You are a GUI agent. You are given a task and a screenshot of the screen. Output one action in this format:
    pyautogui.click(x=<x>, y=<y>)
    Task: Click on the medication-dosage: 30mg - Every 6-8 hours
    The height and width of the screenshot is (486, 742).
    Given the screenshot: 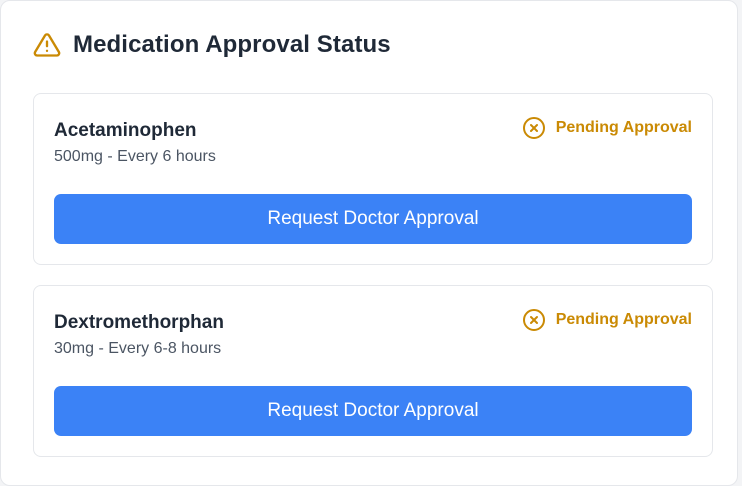 What is the action you would take?
    pyautogui.click(x=138, y=348)
    